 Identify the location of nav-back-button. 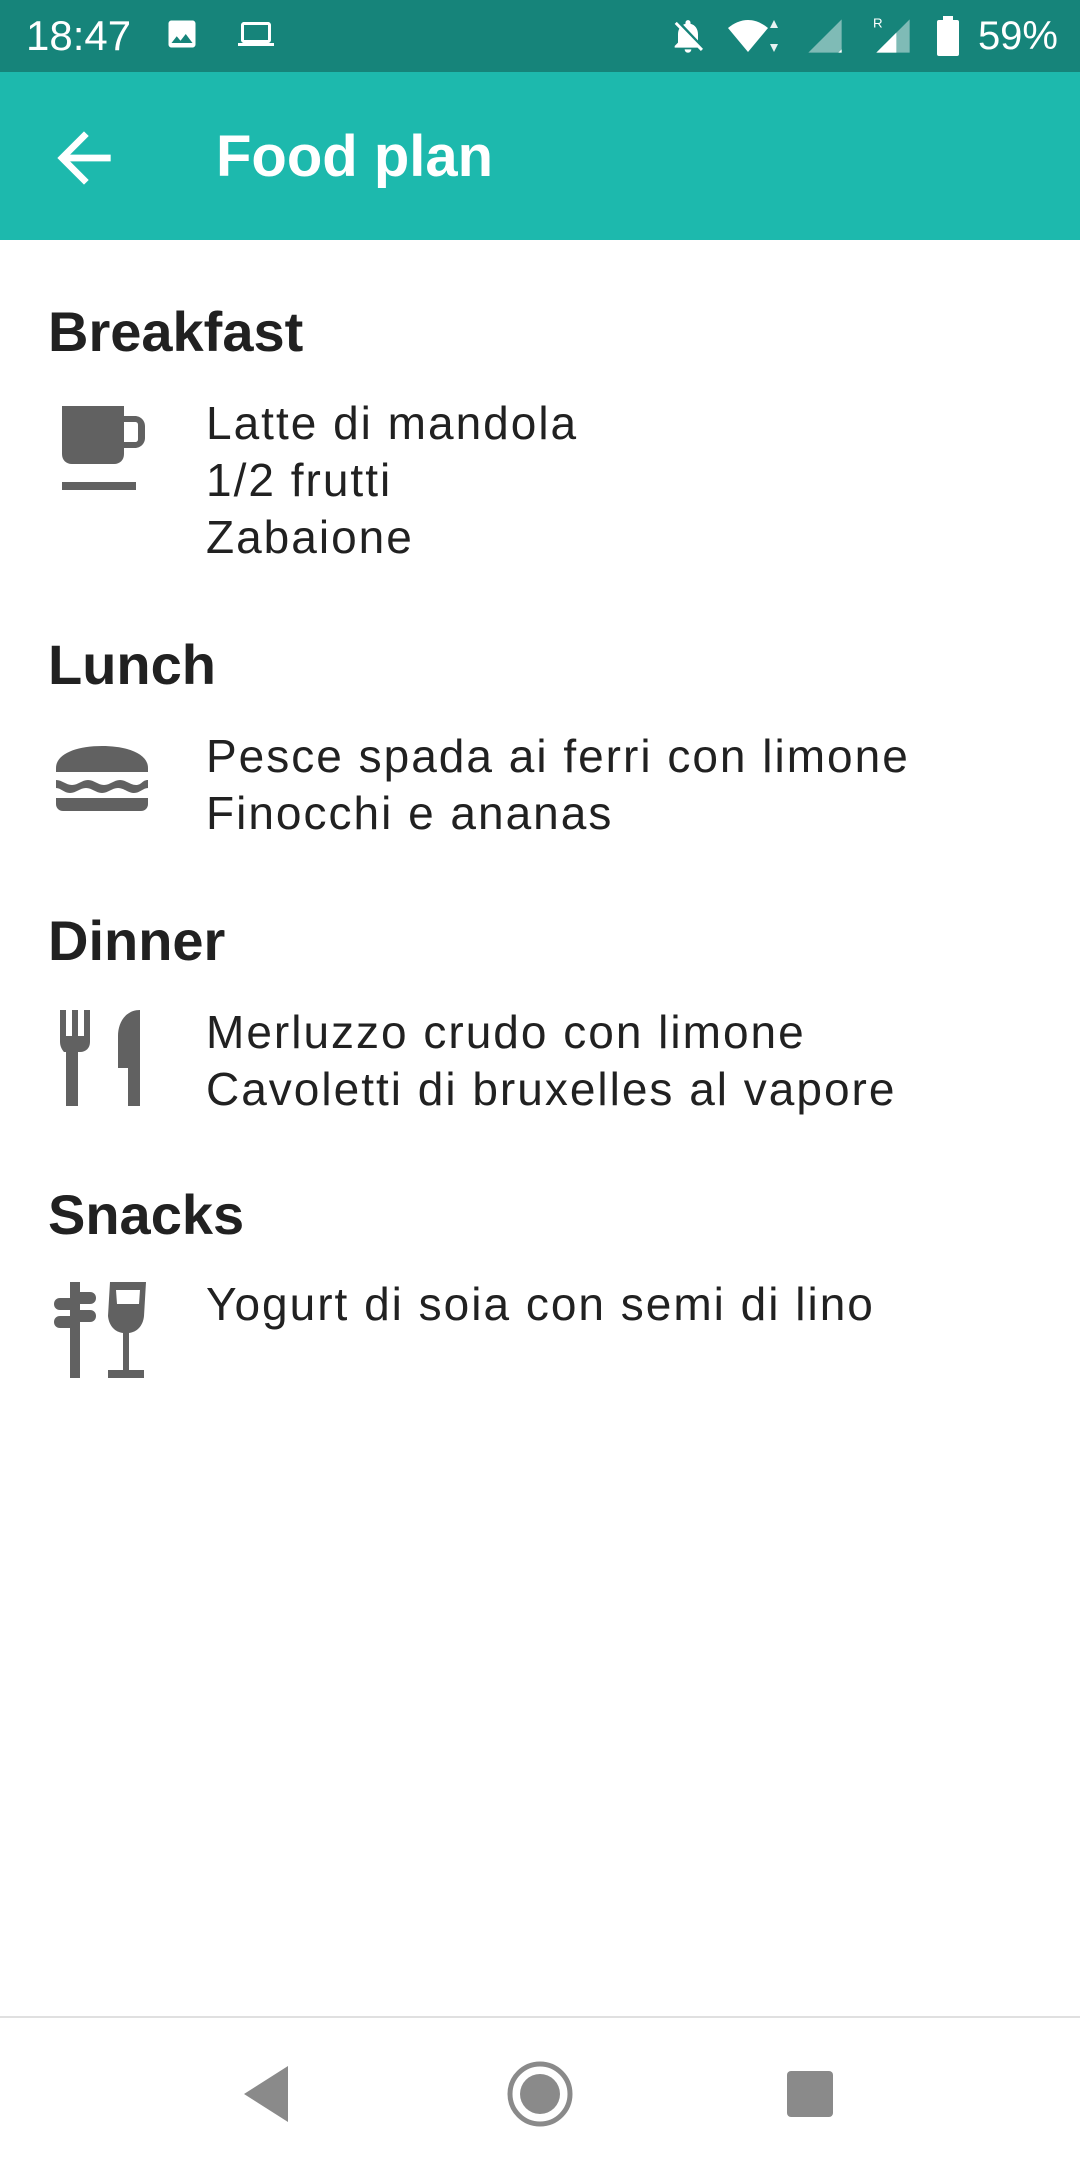
(266, 2094).